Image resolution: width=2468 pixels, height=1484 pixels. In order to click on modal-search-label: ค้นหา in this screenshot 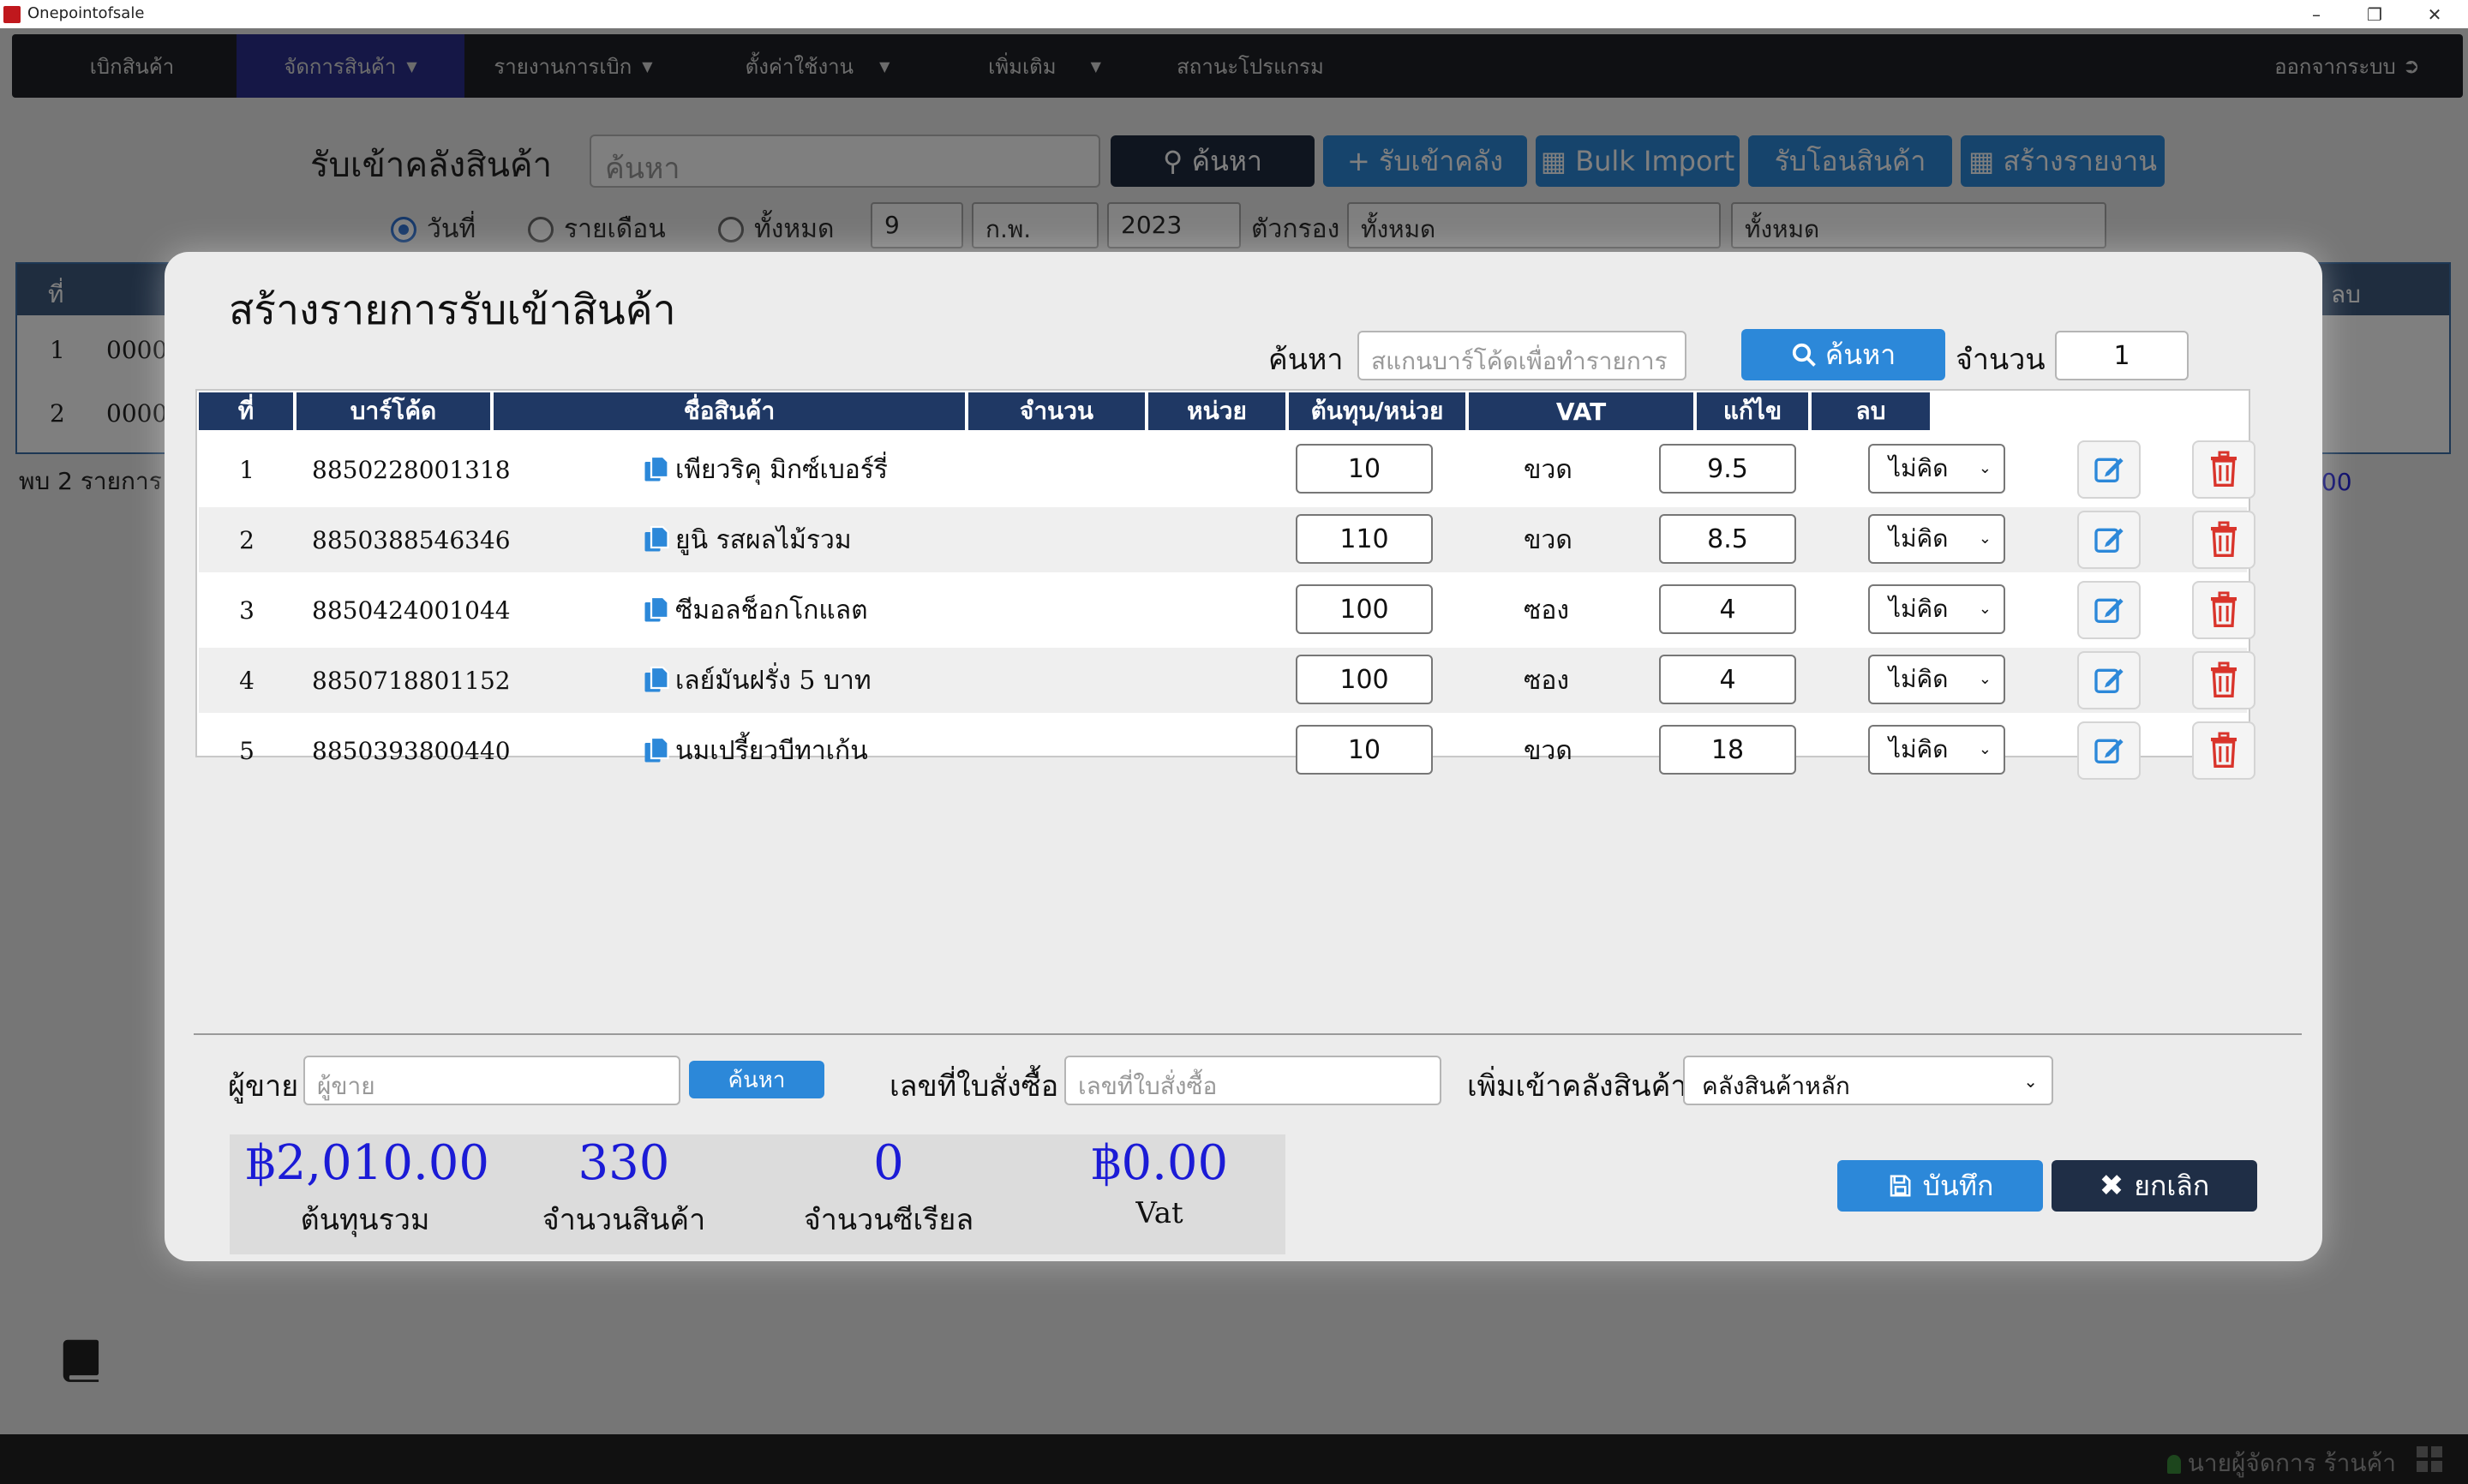, I will do `click(1306, 360)`.